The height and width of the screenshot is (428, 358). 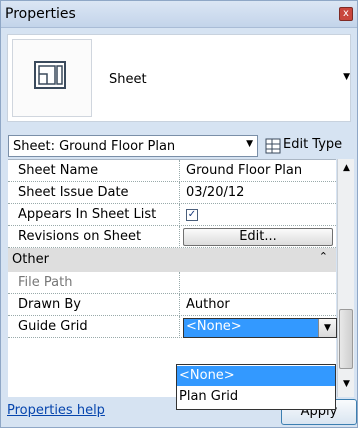 I want to click on guide-grid-cell: <None> ▼, so click(x=258, y=327).